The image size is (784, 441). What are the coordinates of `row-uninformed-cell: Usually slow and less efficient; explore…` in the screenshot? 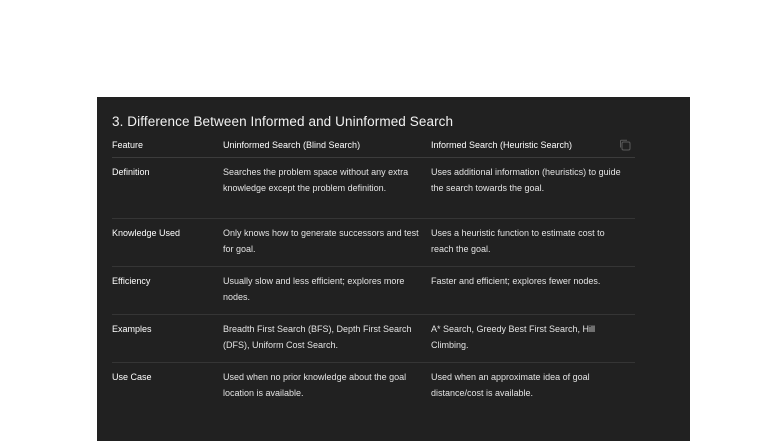 It's located at (327, 290).